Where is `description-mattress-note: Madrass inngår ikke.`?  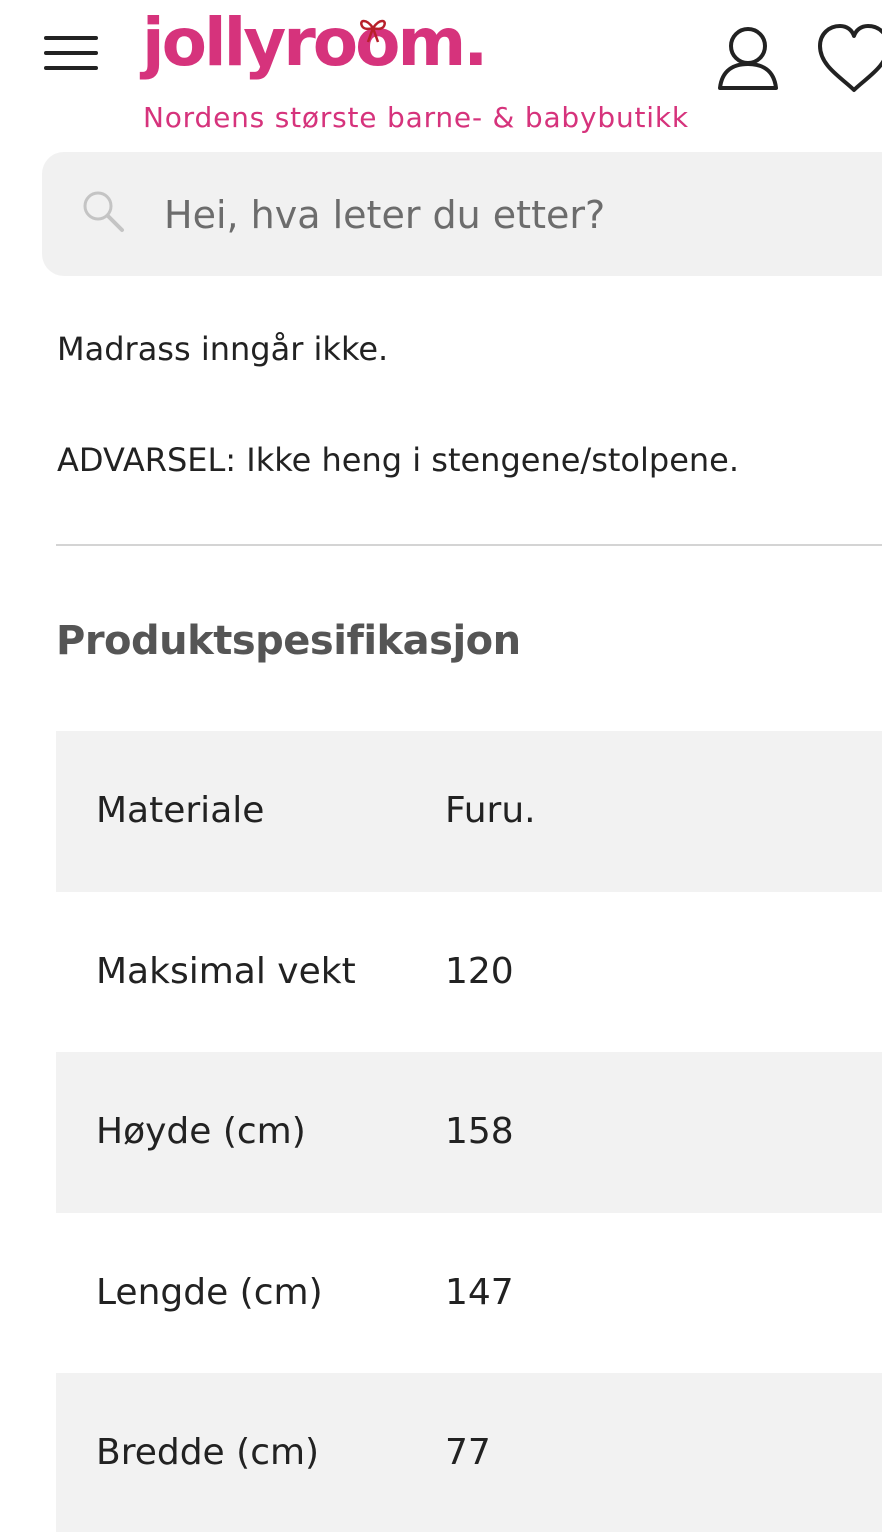 description-mattress-note: Madrass inngår ikke. is located at coordinates (223, 349).